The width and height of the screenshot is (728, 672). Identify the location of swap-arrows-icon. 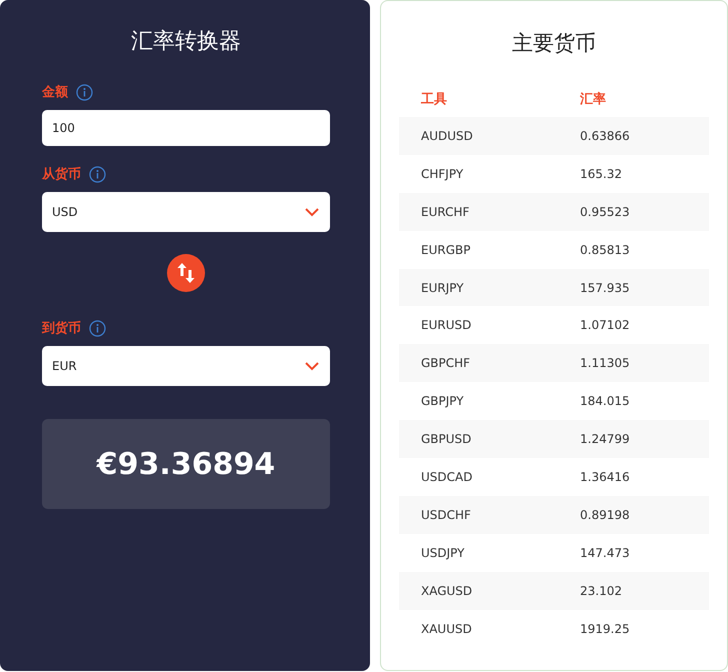
(186, 273).